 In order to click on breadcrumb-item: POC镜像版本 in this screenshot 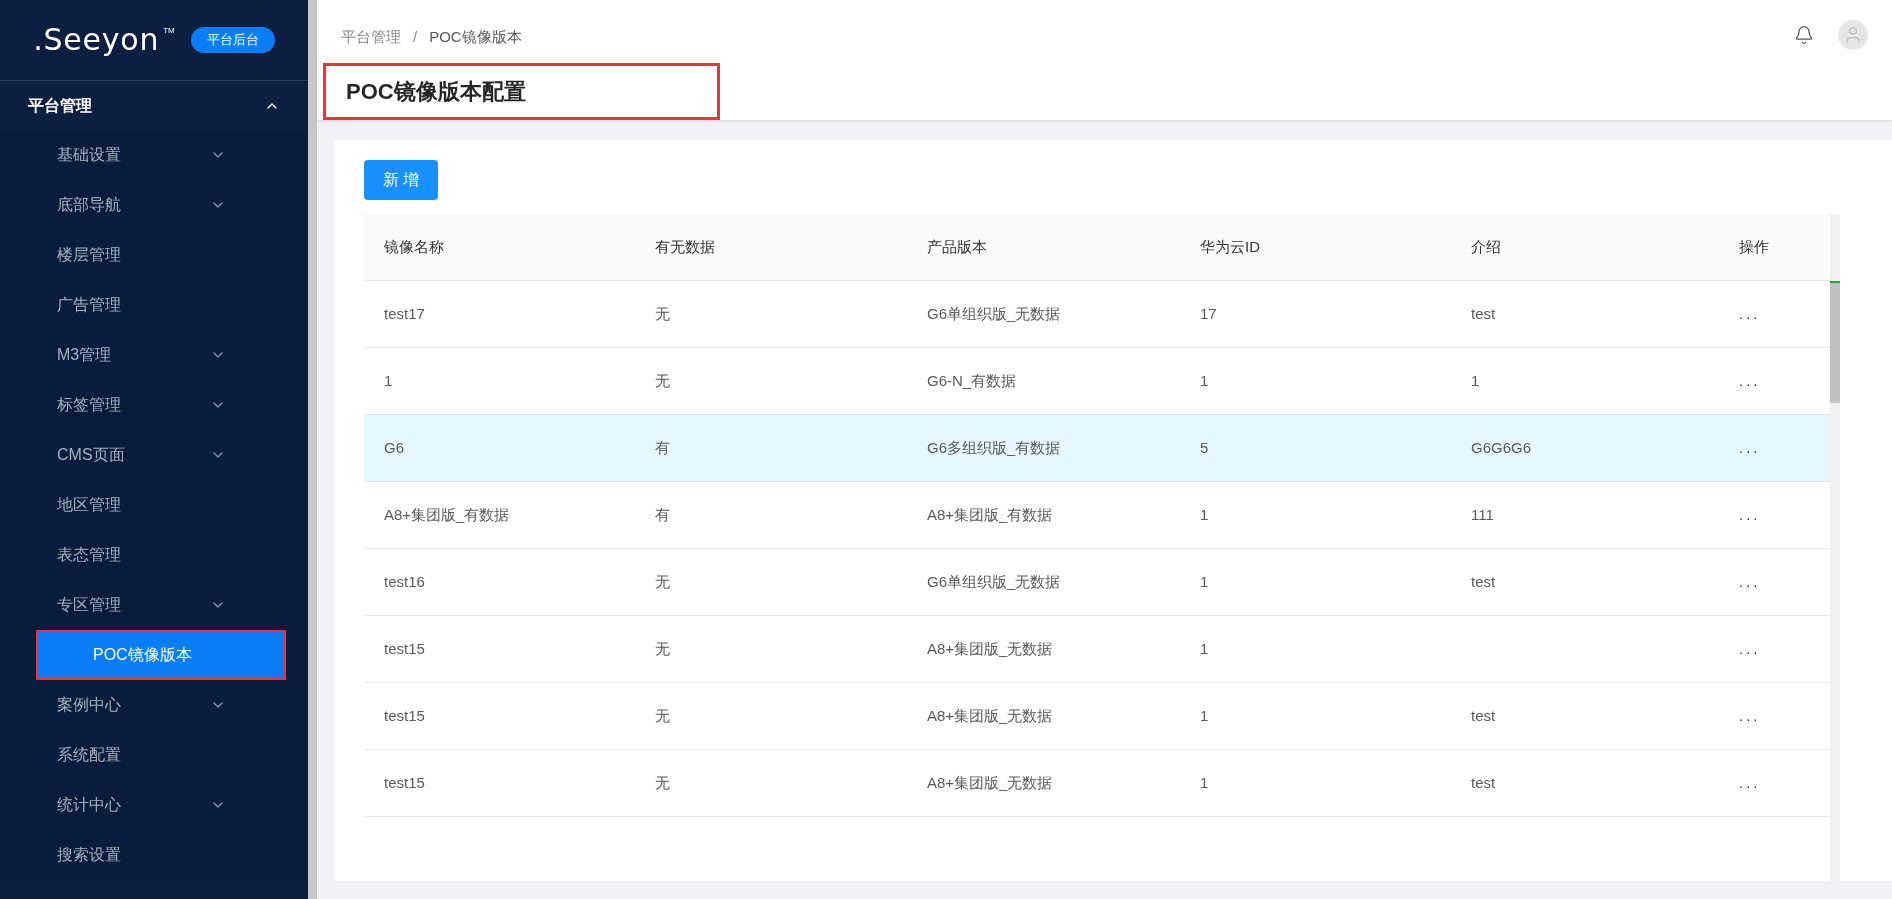, I will do `click(475, 36)`.